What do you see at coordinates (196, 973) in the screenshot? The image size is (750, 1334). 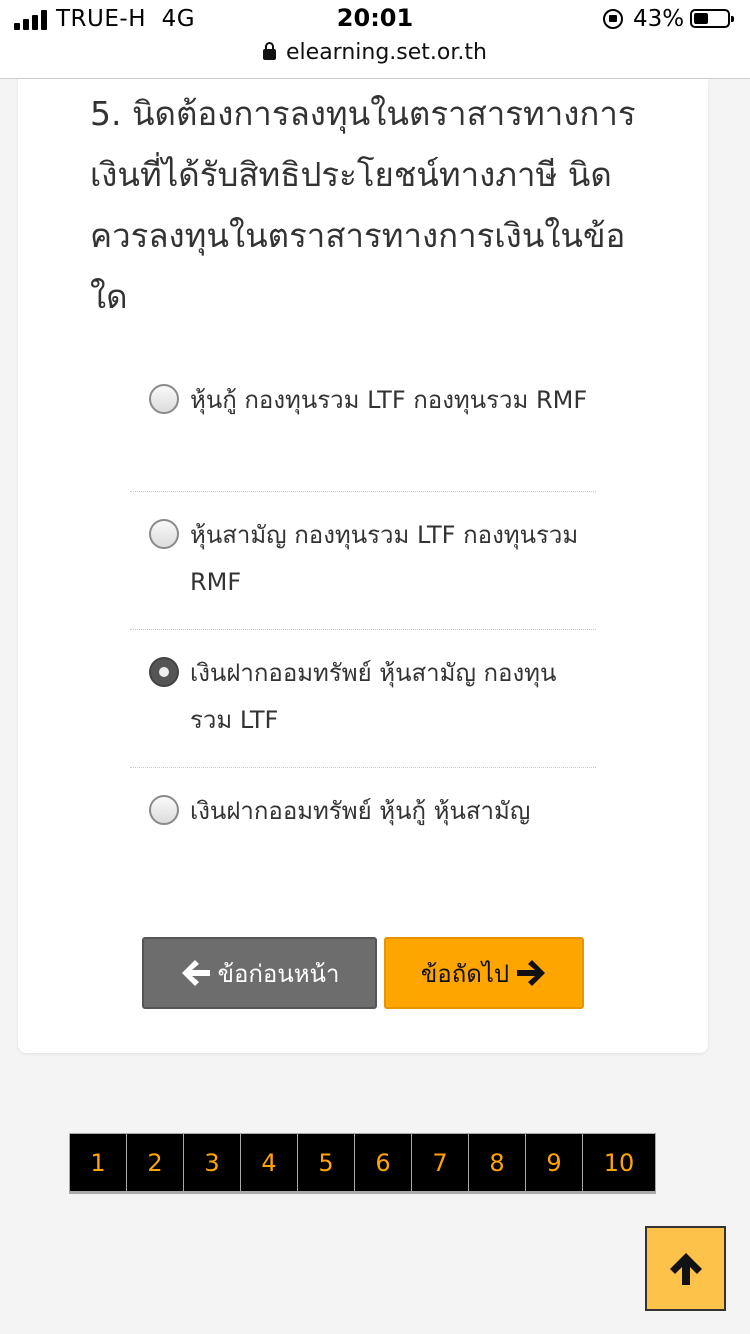 I see `arrow-left-icon` at bounding box center [196, 973].